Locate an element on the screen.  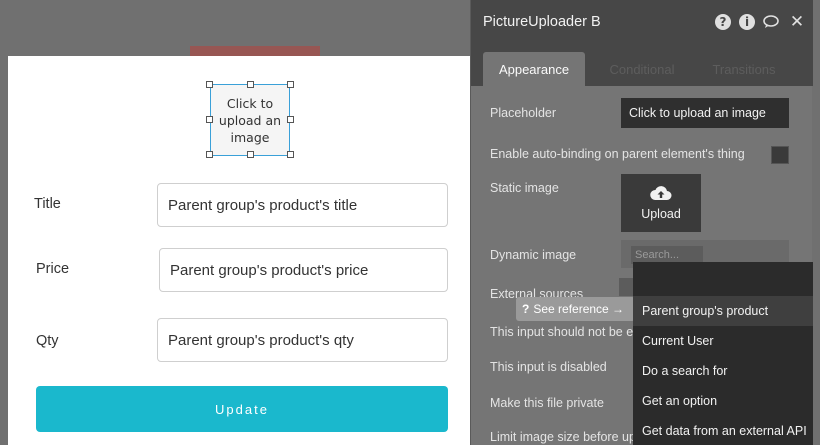
see-reference-label: See reference → is located at coordinates (579, 309).